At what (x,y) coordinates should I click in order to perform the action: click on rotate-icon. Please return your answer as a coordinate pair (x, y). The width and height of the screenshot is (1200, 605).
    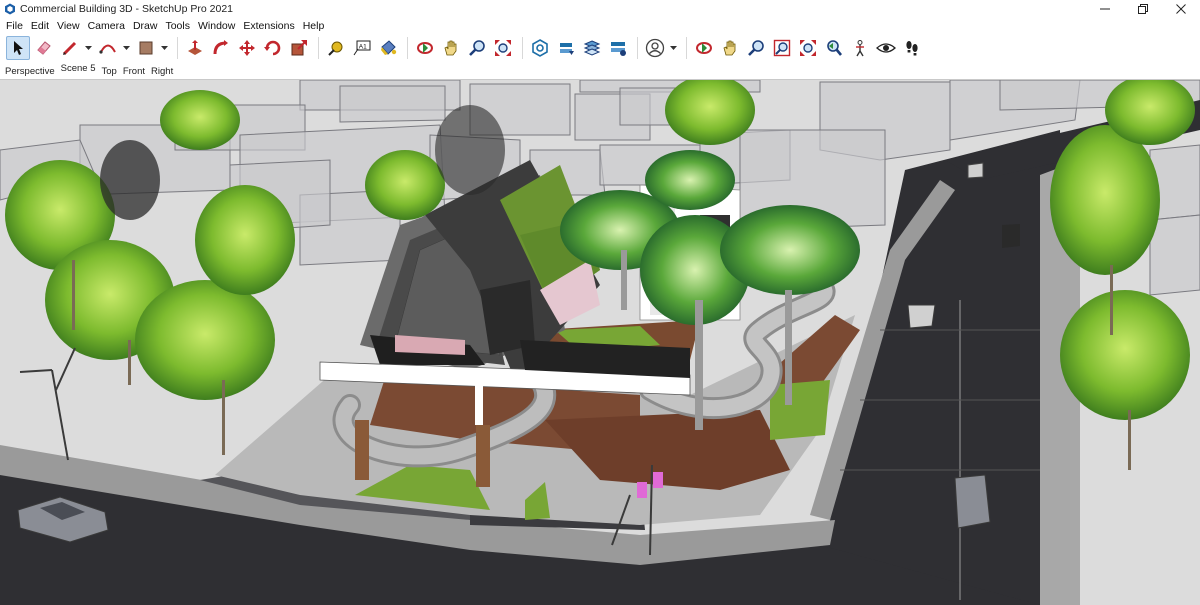
    Looking at the image, I should click on (272, 48).